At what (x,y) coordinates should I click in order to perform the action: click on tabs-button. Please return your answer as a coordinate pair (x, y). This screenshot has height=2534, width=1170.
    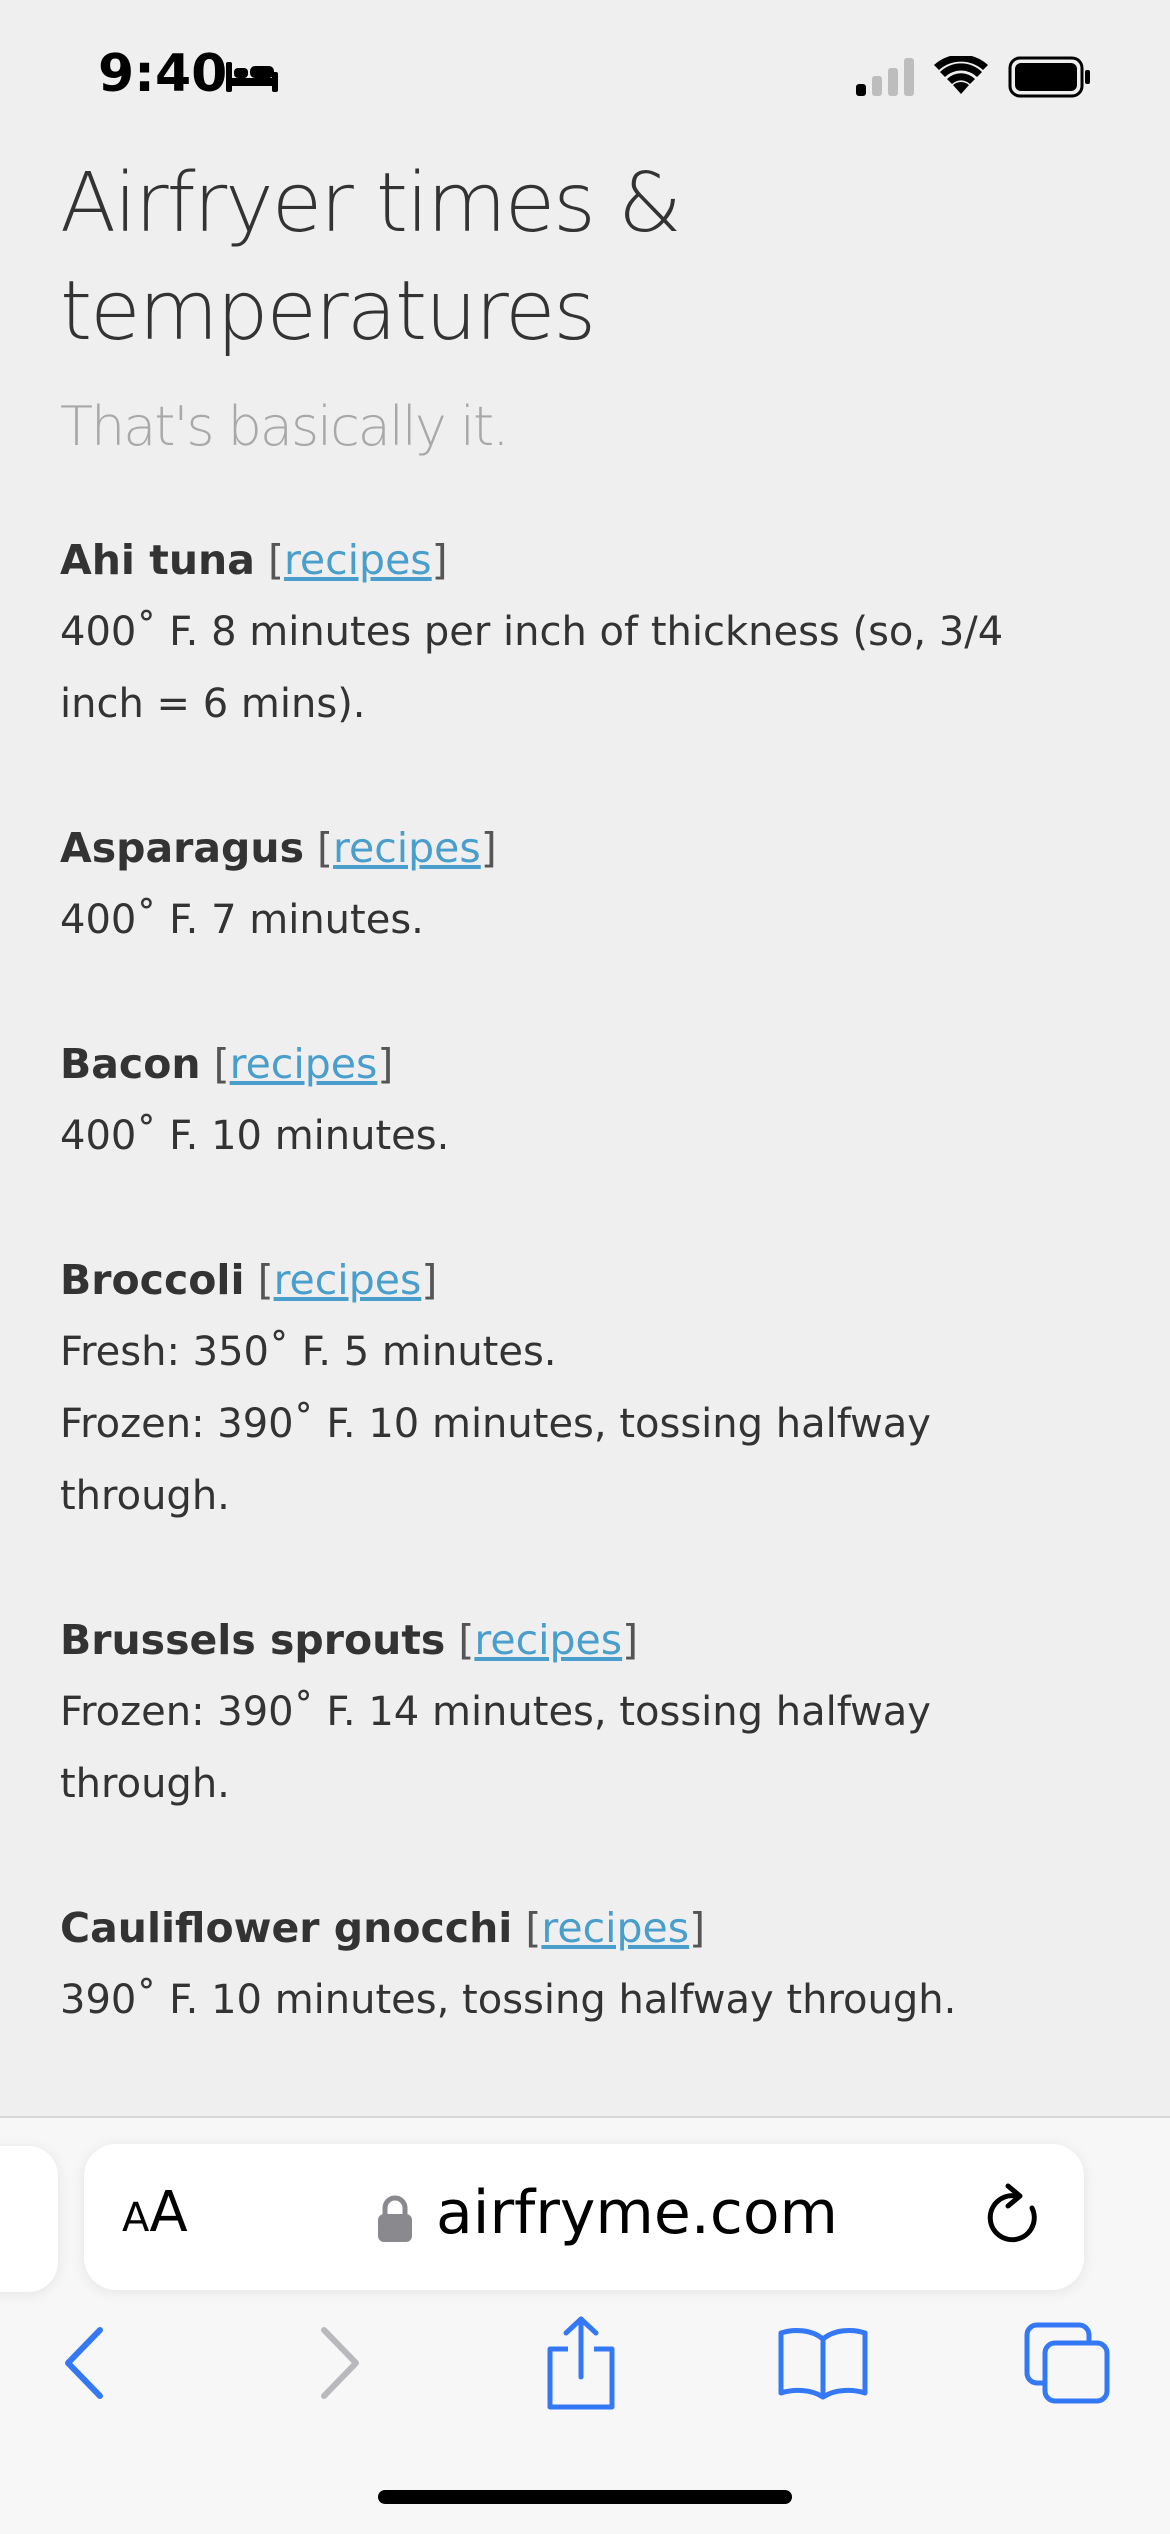
    Looking at the image, I should click on (1067, 2365).